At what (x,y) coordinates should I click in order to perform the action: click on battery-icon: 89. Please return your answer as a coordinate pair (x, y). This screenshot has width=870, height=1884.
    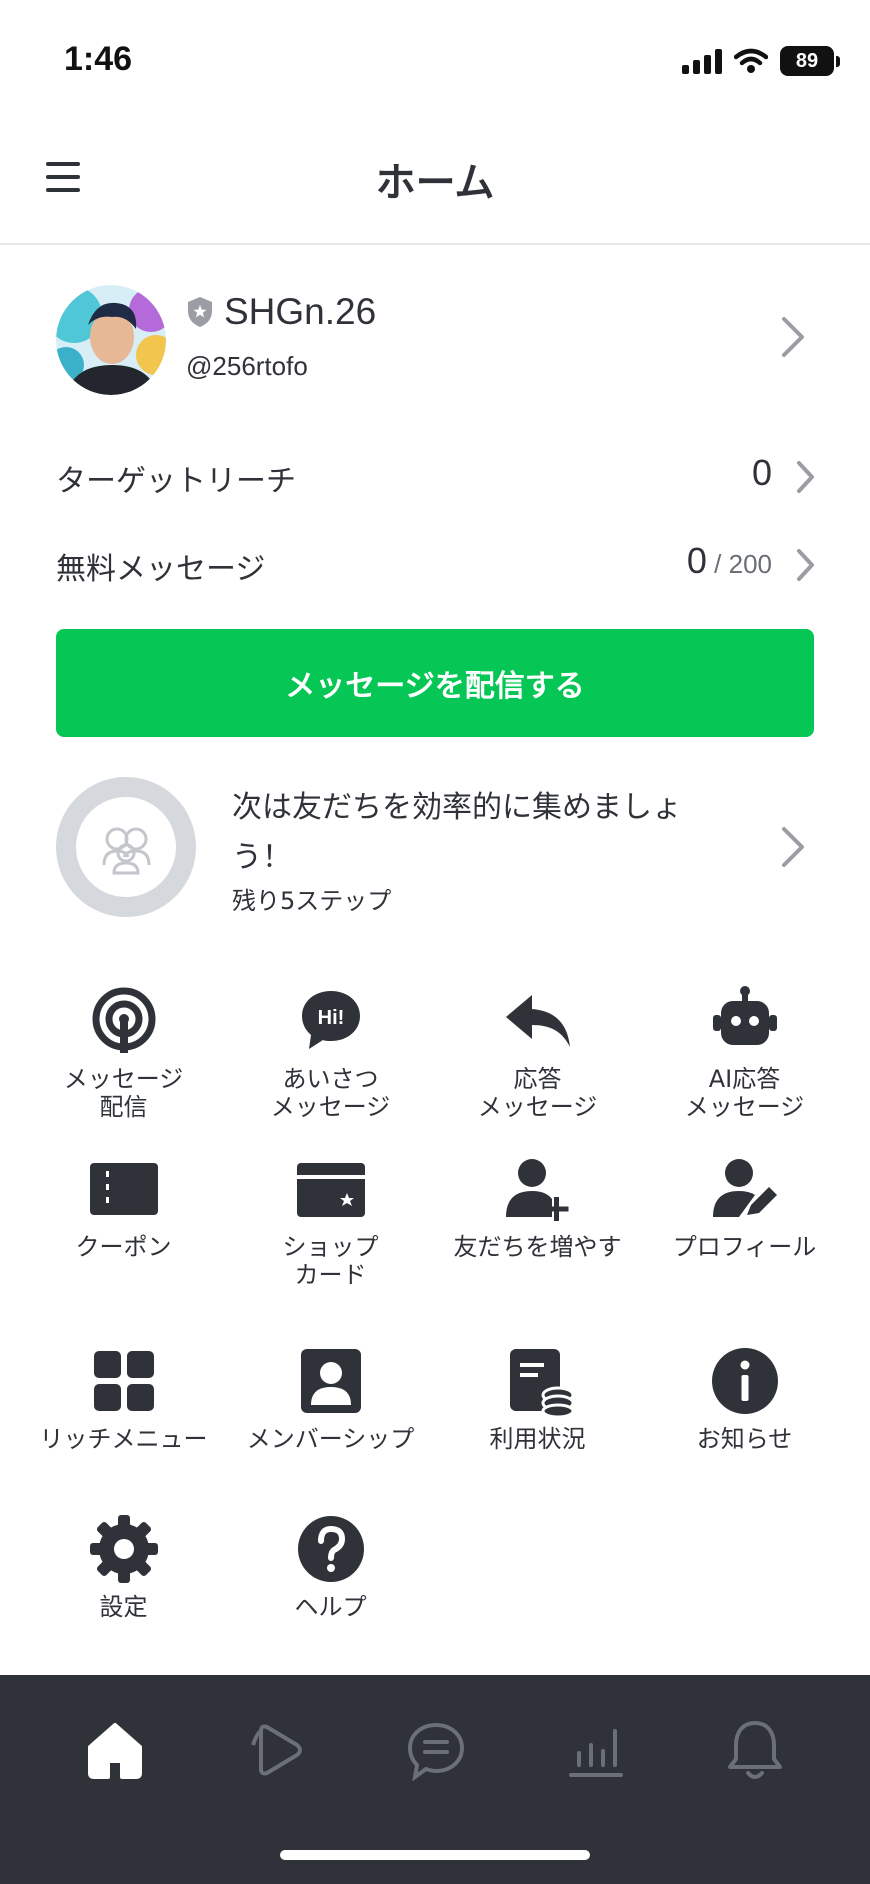
    Looking at the image, I should click on (810, 61).